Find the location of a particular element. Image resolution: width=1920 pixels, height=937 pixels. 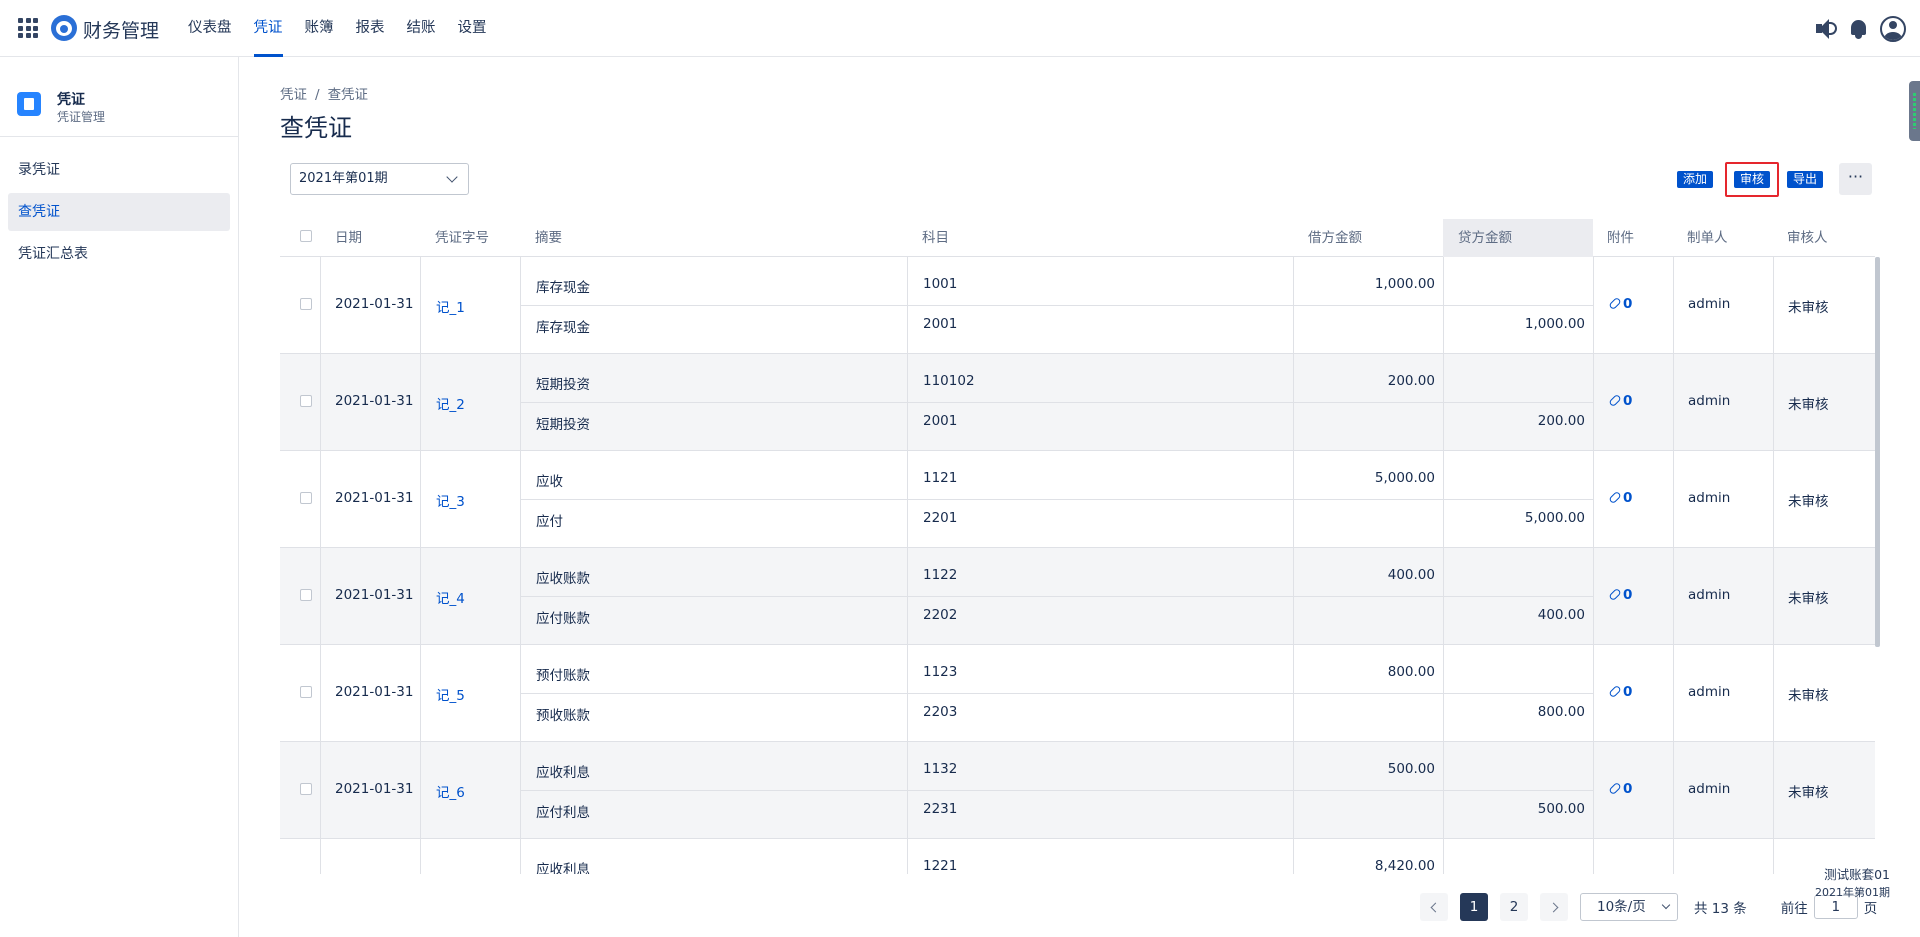

edge-widget is located at coordinates (1914, 111).